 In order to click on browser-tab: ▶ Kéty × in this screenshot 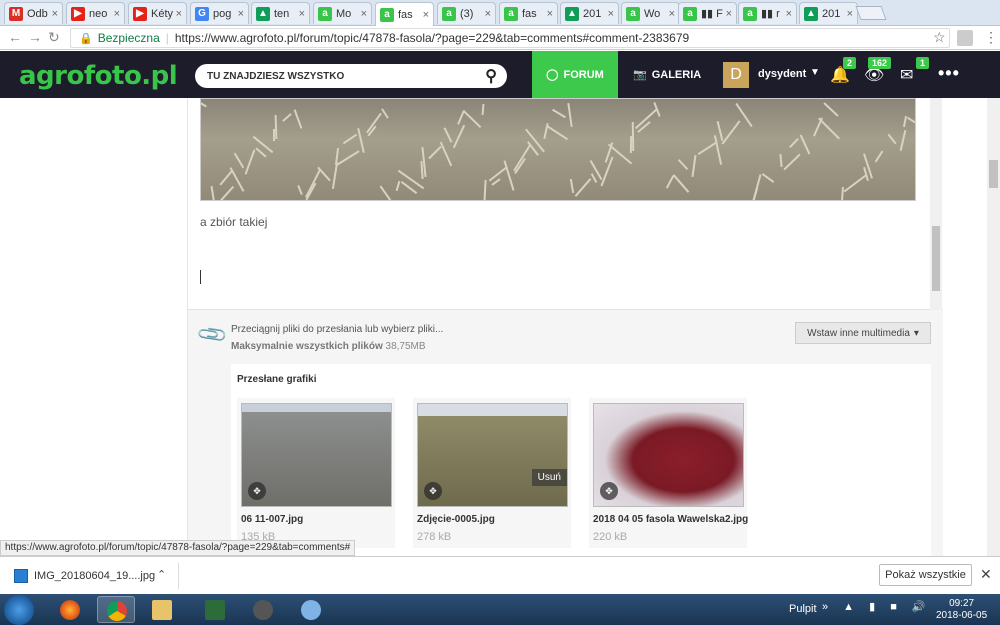, I will do `click(157, 13)`.